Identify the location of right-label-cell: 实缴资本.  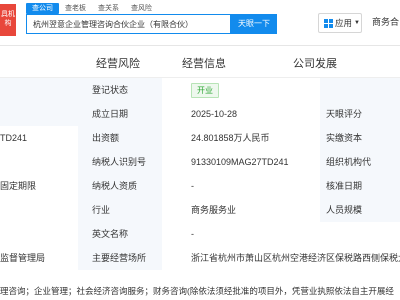
(360, 138).